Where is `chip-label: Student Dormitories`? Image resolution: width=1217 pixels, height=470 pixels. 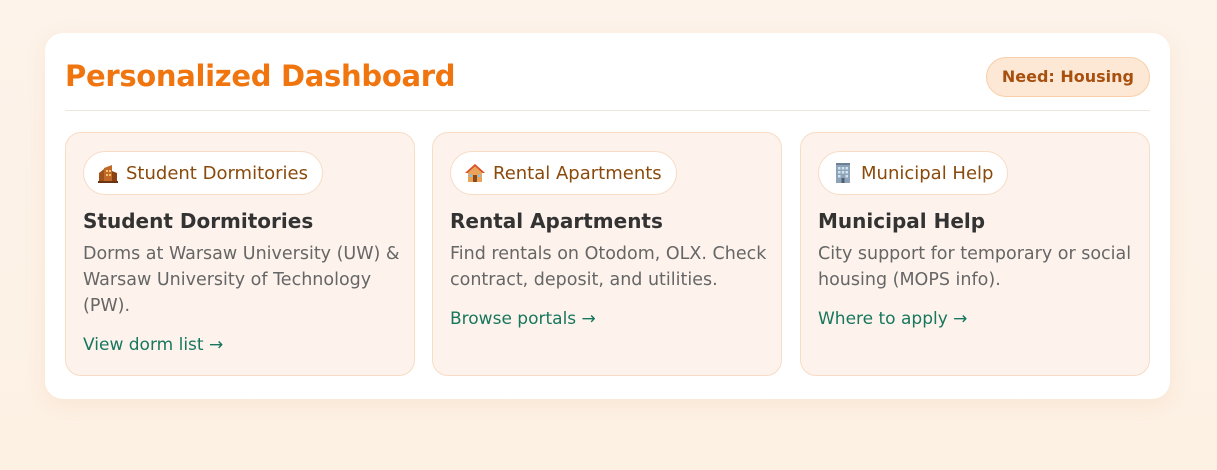
chip-label: Student Dormitories is located at coordinates (217, 173).